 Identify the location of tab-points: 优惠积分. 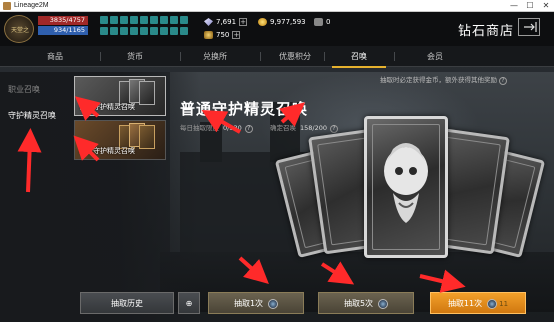
(295, 56).